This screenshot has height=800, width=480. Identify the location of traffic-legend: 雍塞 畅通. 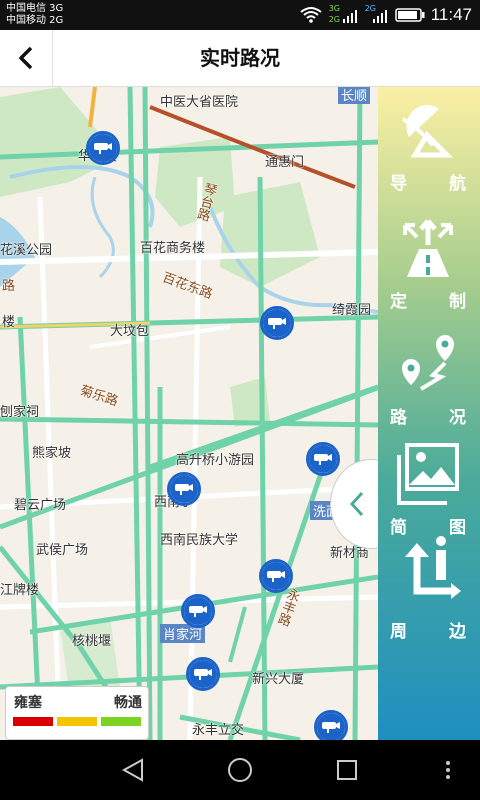
(77, 713).